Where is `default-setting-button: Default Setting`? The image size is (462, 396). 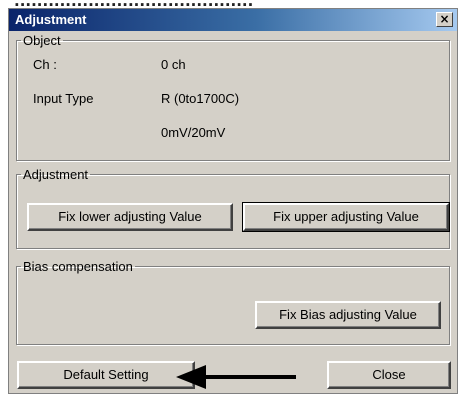
default-setting-button: Default Setting is located at coordinates (106, 375).